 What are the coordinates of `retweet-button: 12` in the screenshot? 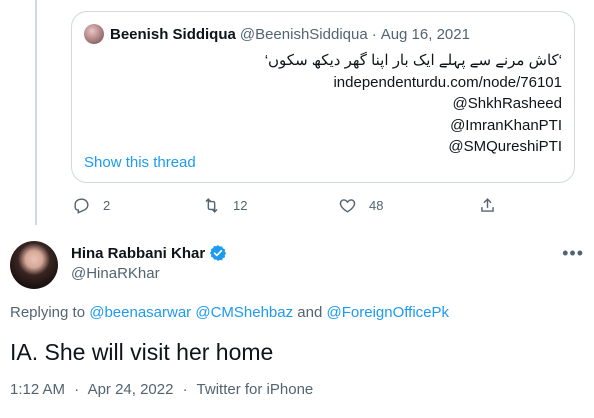 It's located at (224, 205).